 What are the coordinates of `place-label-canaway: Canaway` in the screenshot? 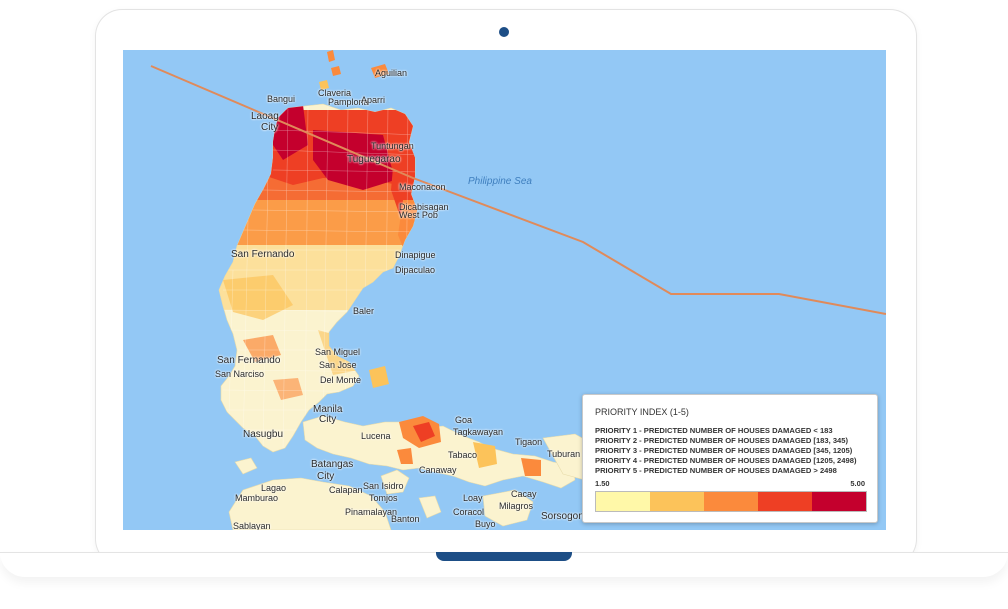 It's located at (438, 470).